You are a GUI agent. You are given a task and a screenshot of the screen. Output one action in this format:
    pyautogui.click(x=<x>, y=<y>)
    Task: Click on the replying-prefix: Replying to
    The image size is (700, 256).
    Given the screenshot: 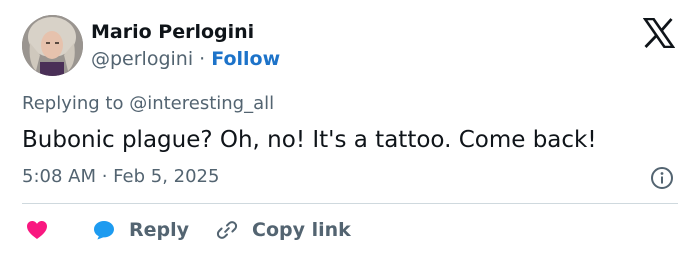 What is the action you would take?
    pyautogui.click(x=76, y=103)
    